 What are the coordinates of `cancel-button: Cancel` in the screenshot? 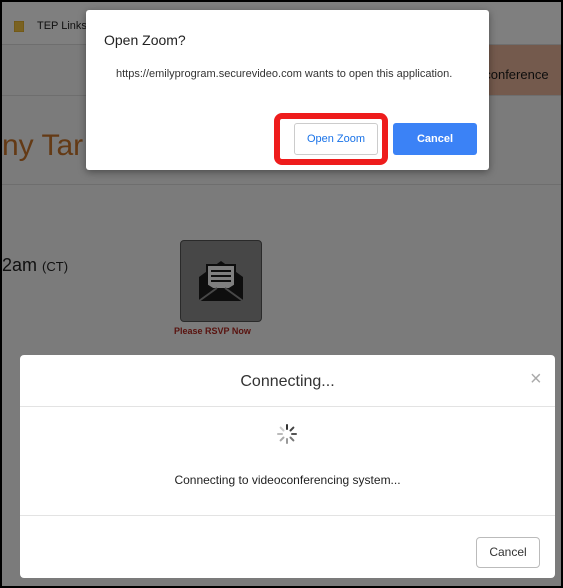 It's located at (508, 552).